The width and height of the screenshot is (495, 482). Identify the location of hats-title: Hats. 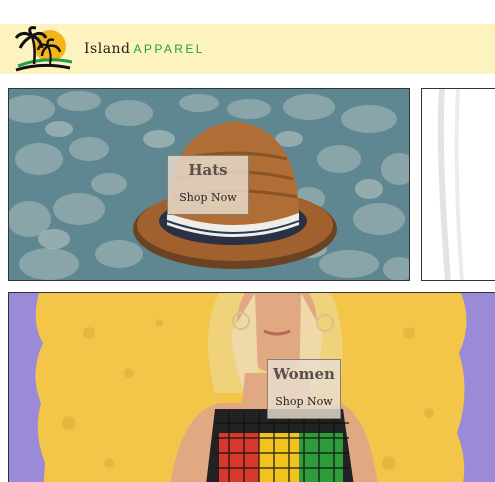
(208, 170).